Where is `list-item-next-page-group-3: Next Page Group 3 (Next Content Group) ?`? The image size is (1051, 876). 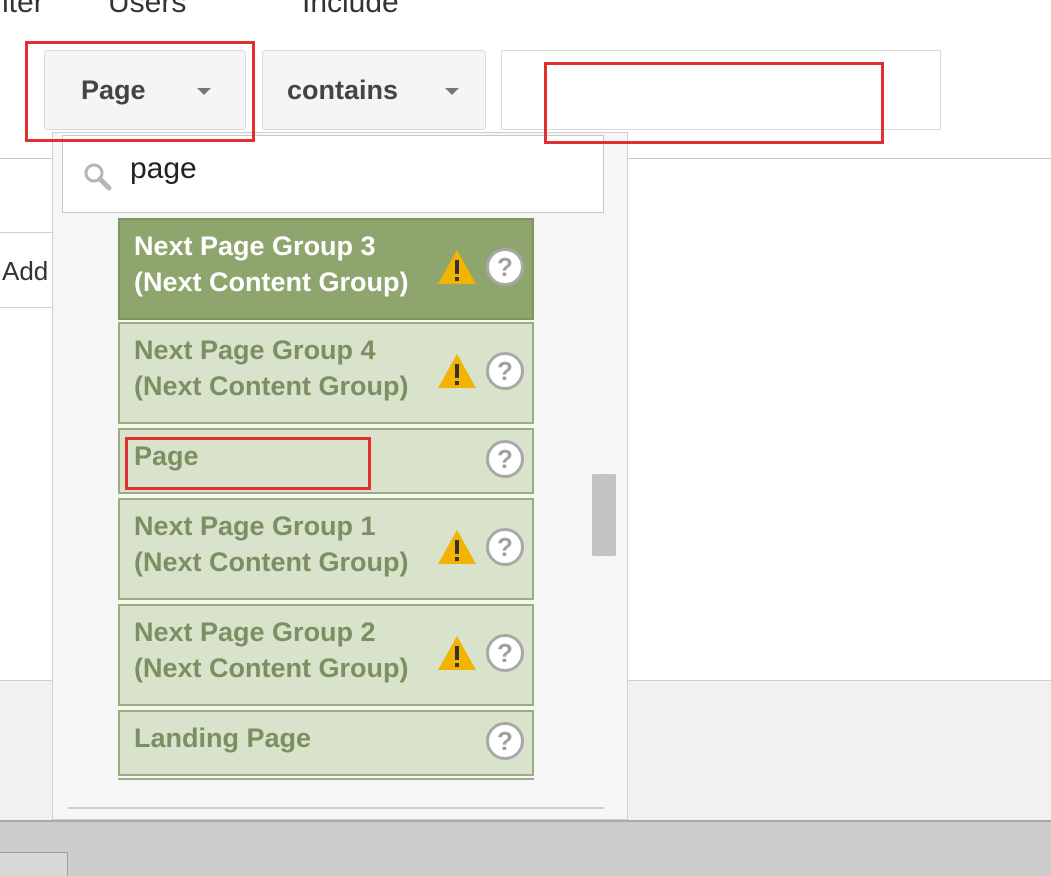 list-item-next-page-group-3: Next Page Group 3 (Next Content Group) ? is located at coordinates (326, 269).